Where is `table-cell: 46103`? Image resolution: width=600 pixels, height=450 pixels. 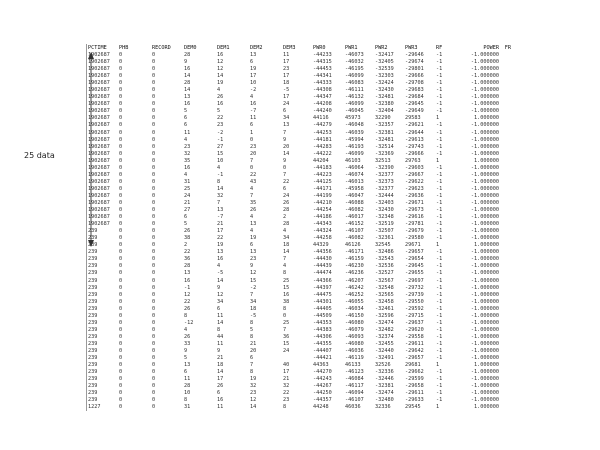
table-cell: 46103 is located at coordinates (353, 160).